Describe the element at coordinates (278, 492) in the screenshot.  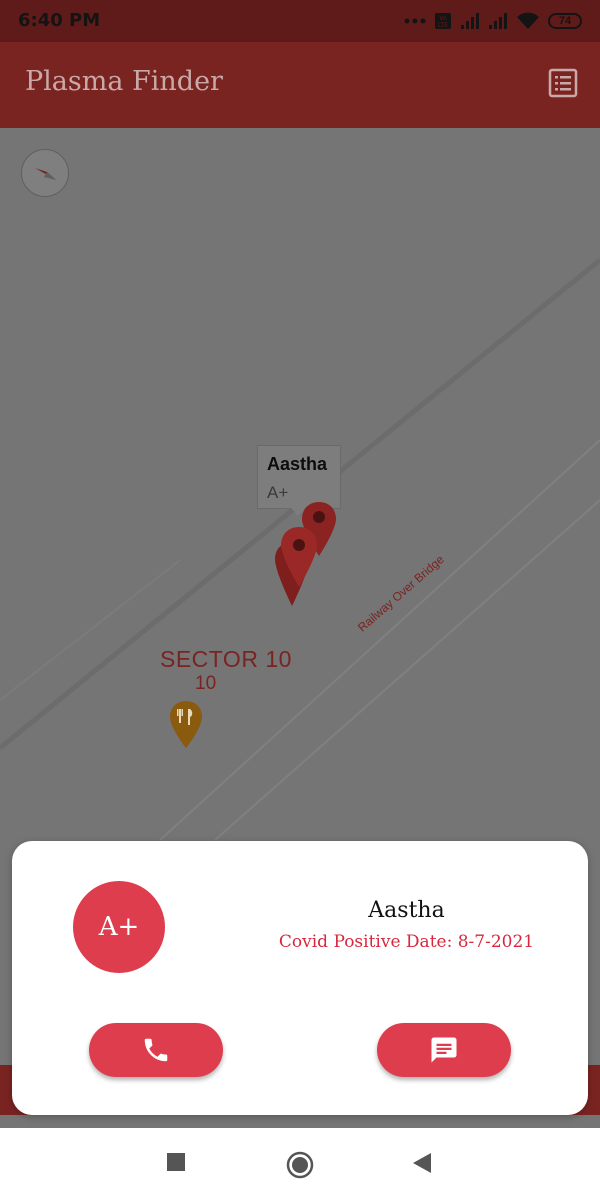
I see `info-window-blood-group: A+` at that location.